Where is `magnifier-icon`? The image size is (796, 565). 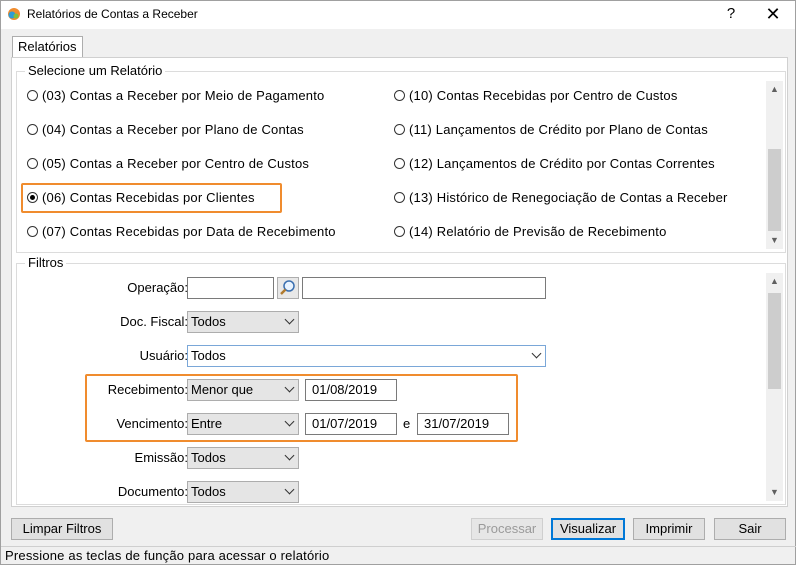
magnifier-icon is located at coordinates (287, 287).